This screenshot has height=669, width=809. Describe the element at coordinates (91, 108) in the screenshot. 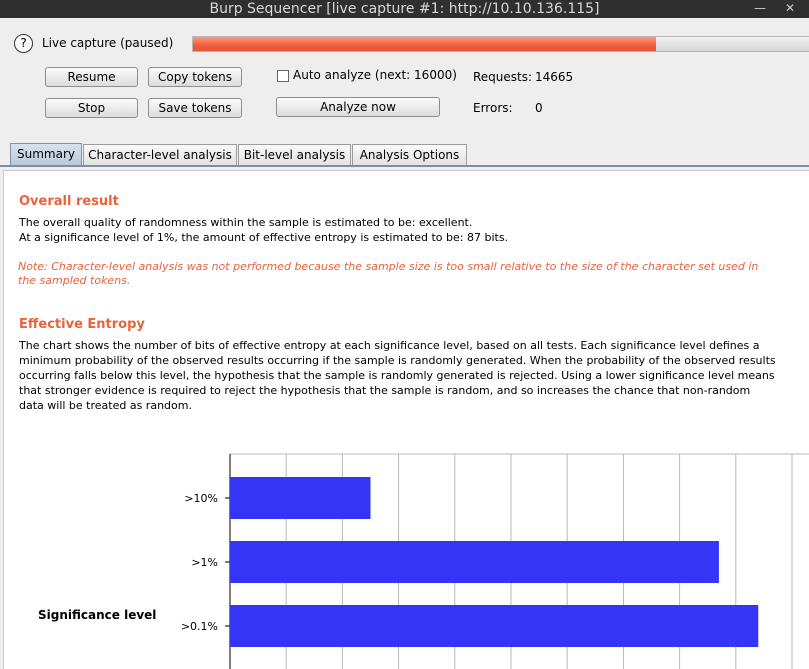

I see `stop-button: Stop` at that location.